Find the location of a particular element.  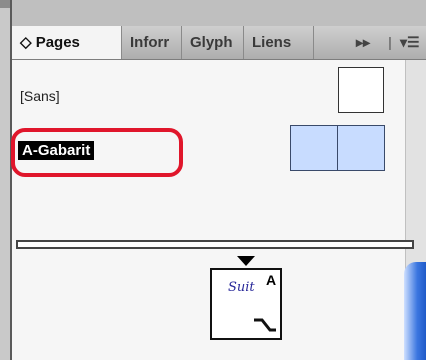

current-page-marker-icon is located at coordinates (246, 261).